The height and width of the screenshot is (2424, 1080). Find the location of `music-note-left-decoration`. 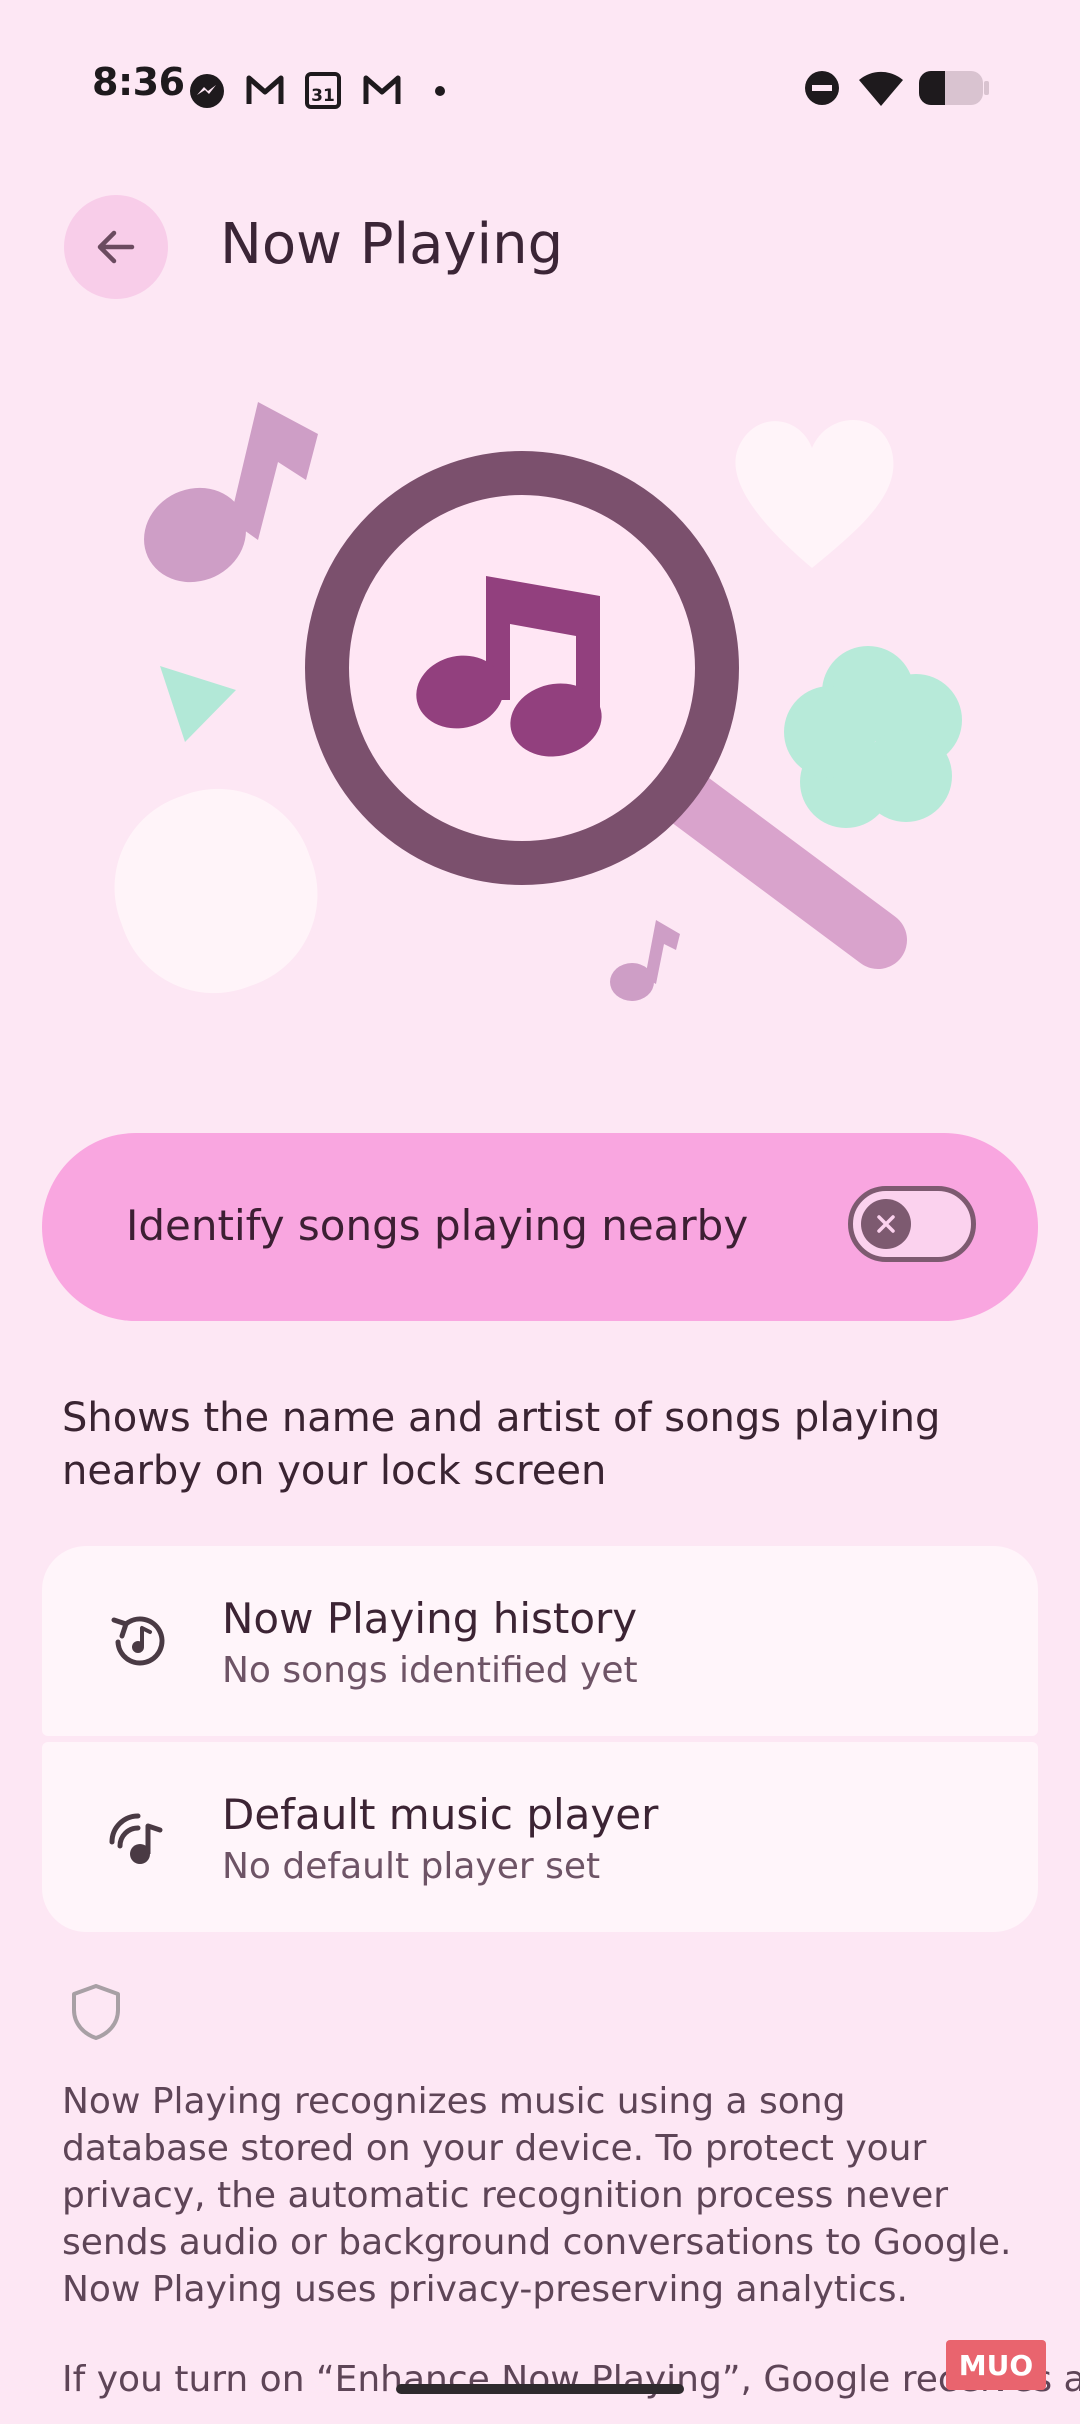

music-note-left-decoration is located at coordinates (231, 492).